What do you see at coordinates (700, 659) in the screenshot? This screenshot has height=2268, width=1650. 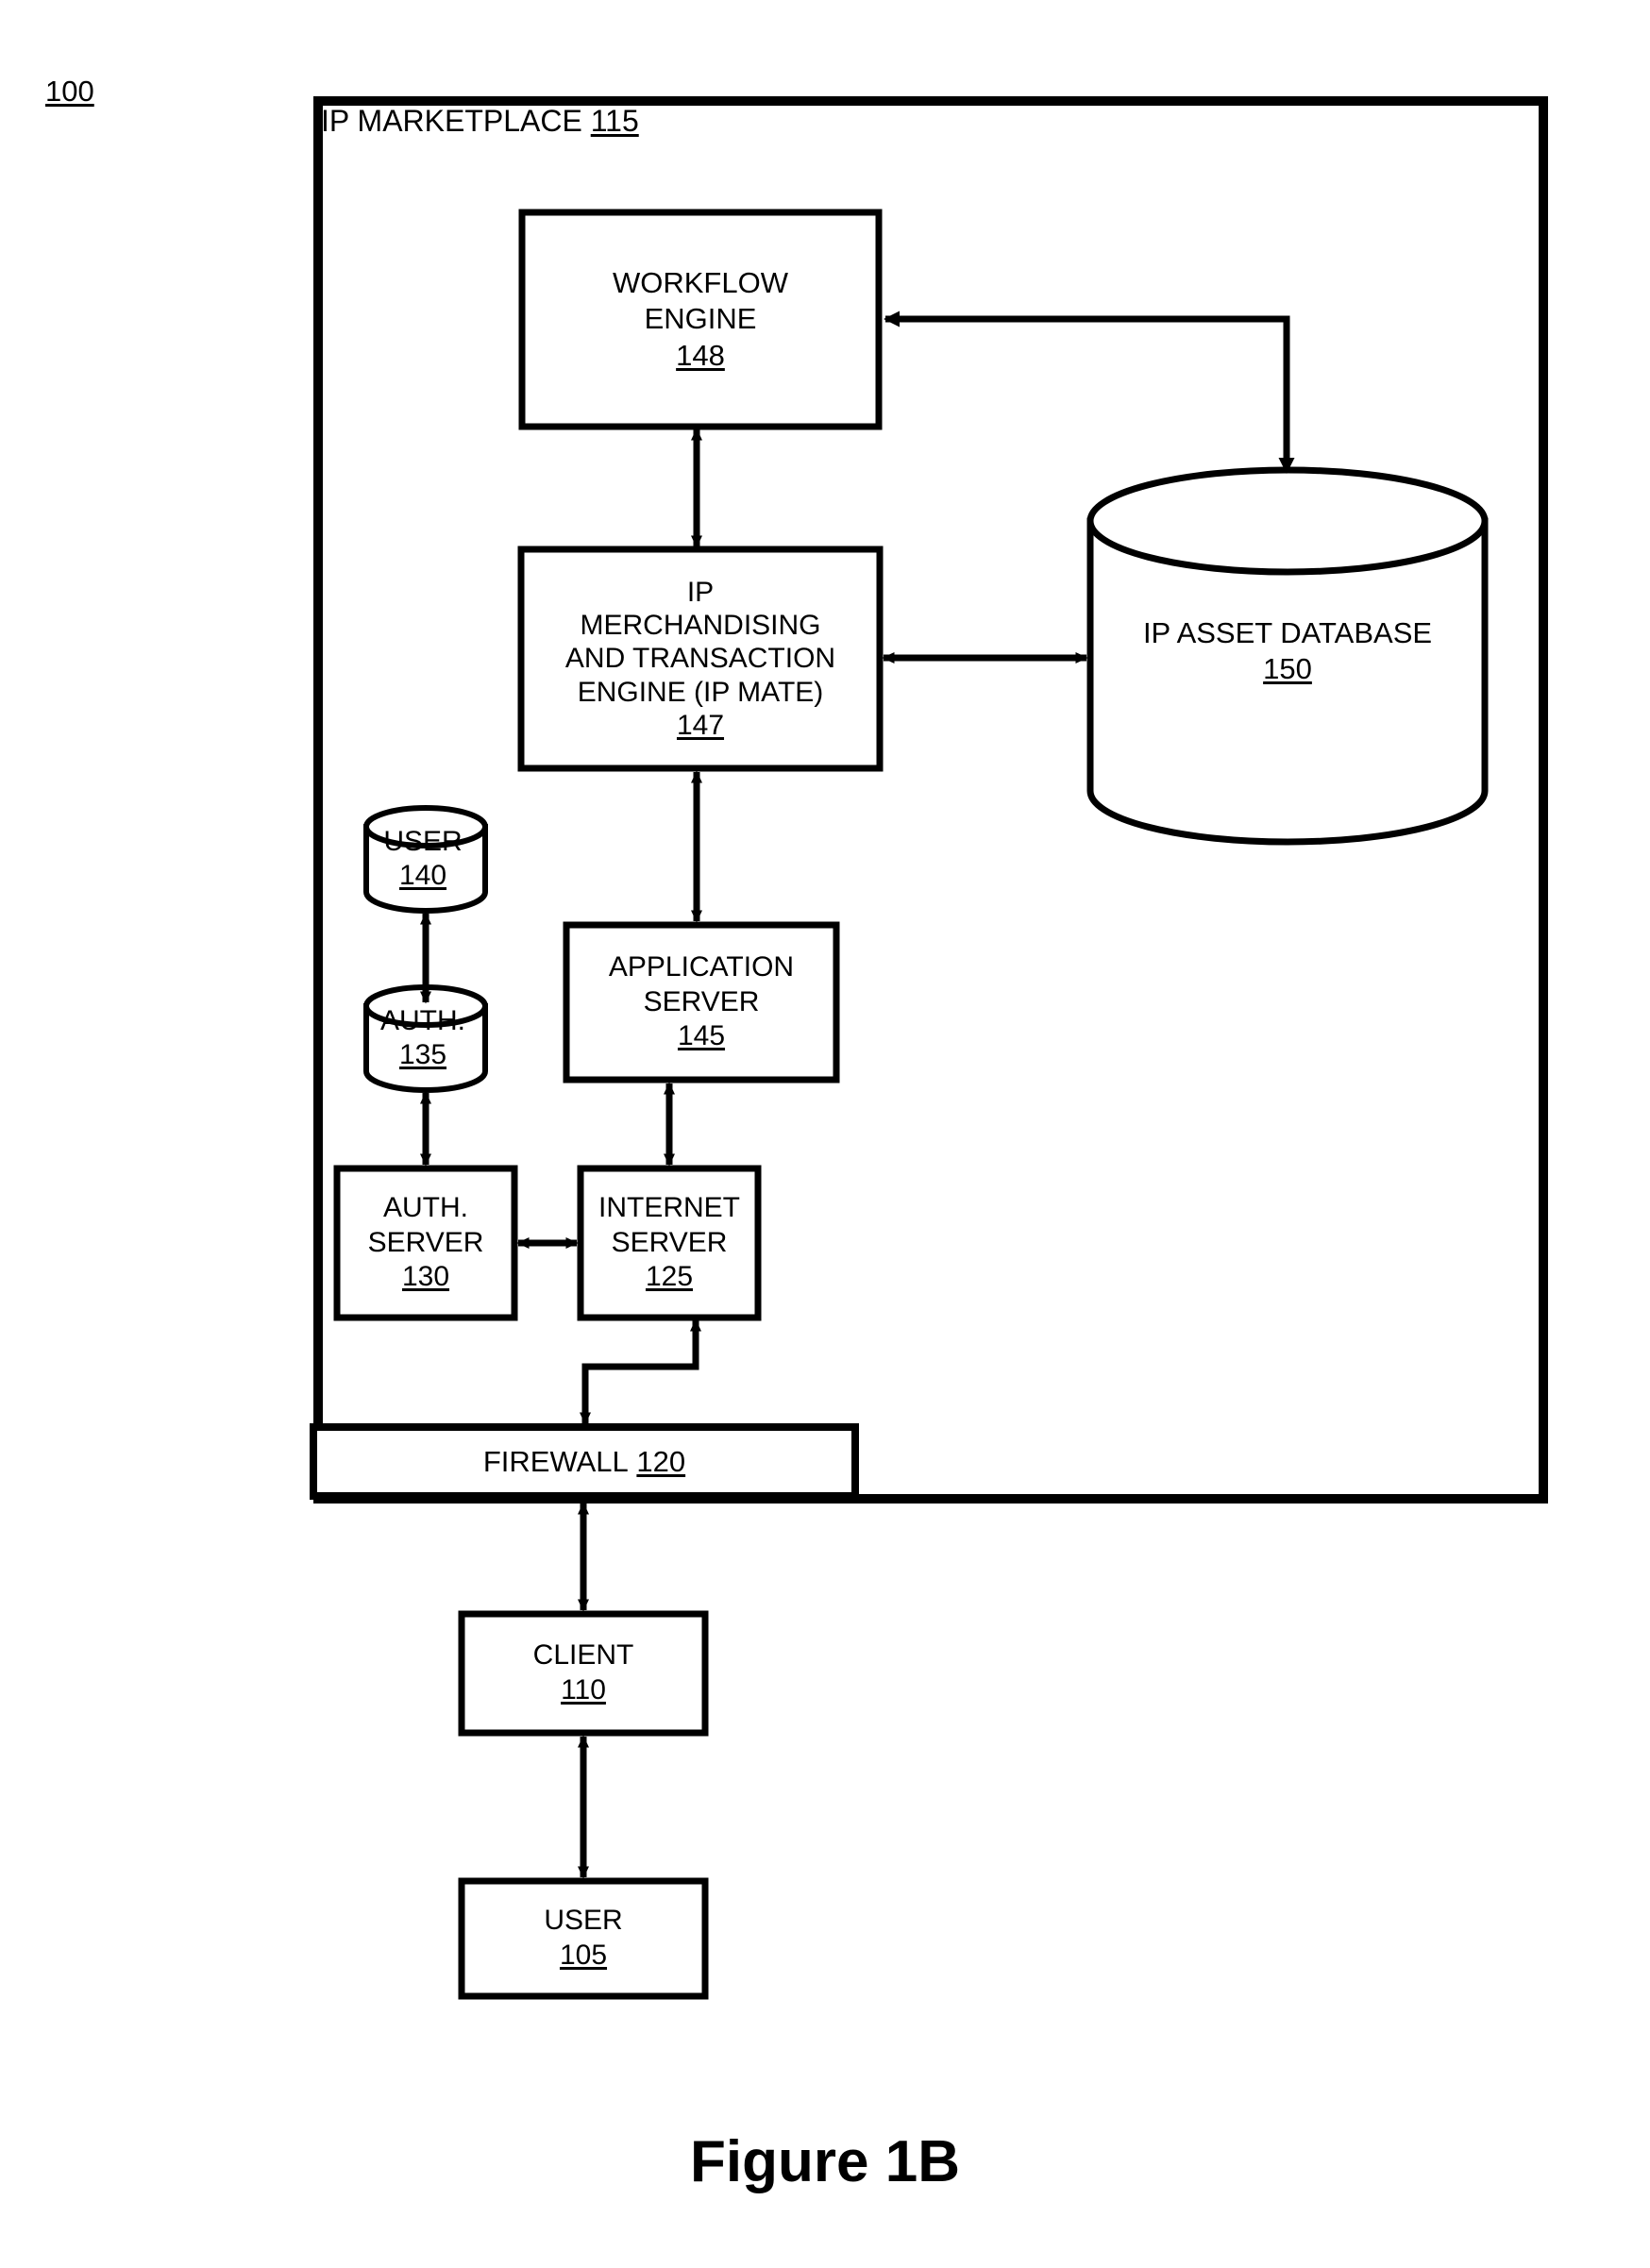 I see `ip-mate-box` at bounding box center [700, 659].